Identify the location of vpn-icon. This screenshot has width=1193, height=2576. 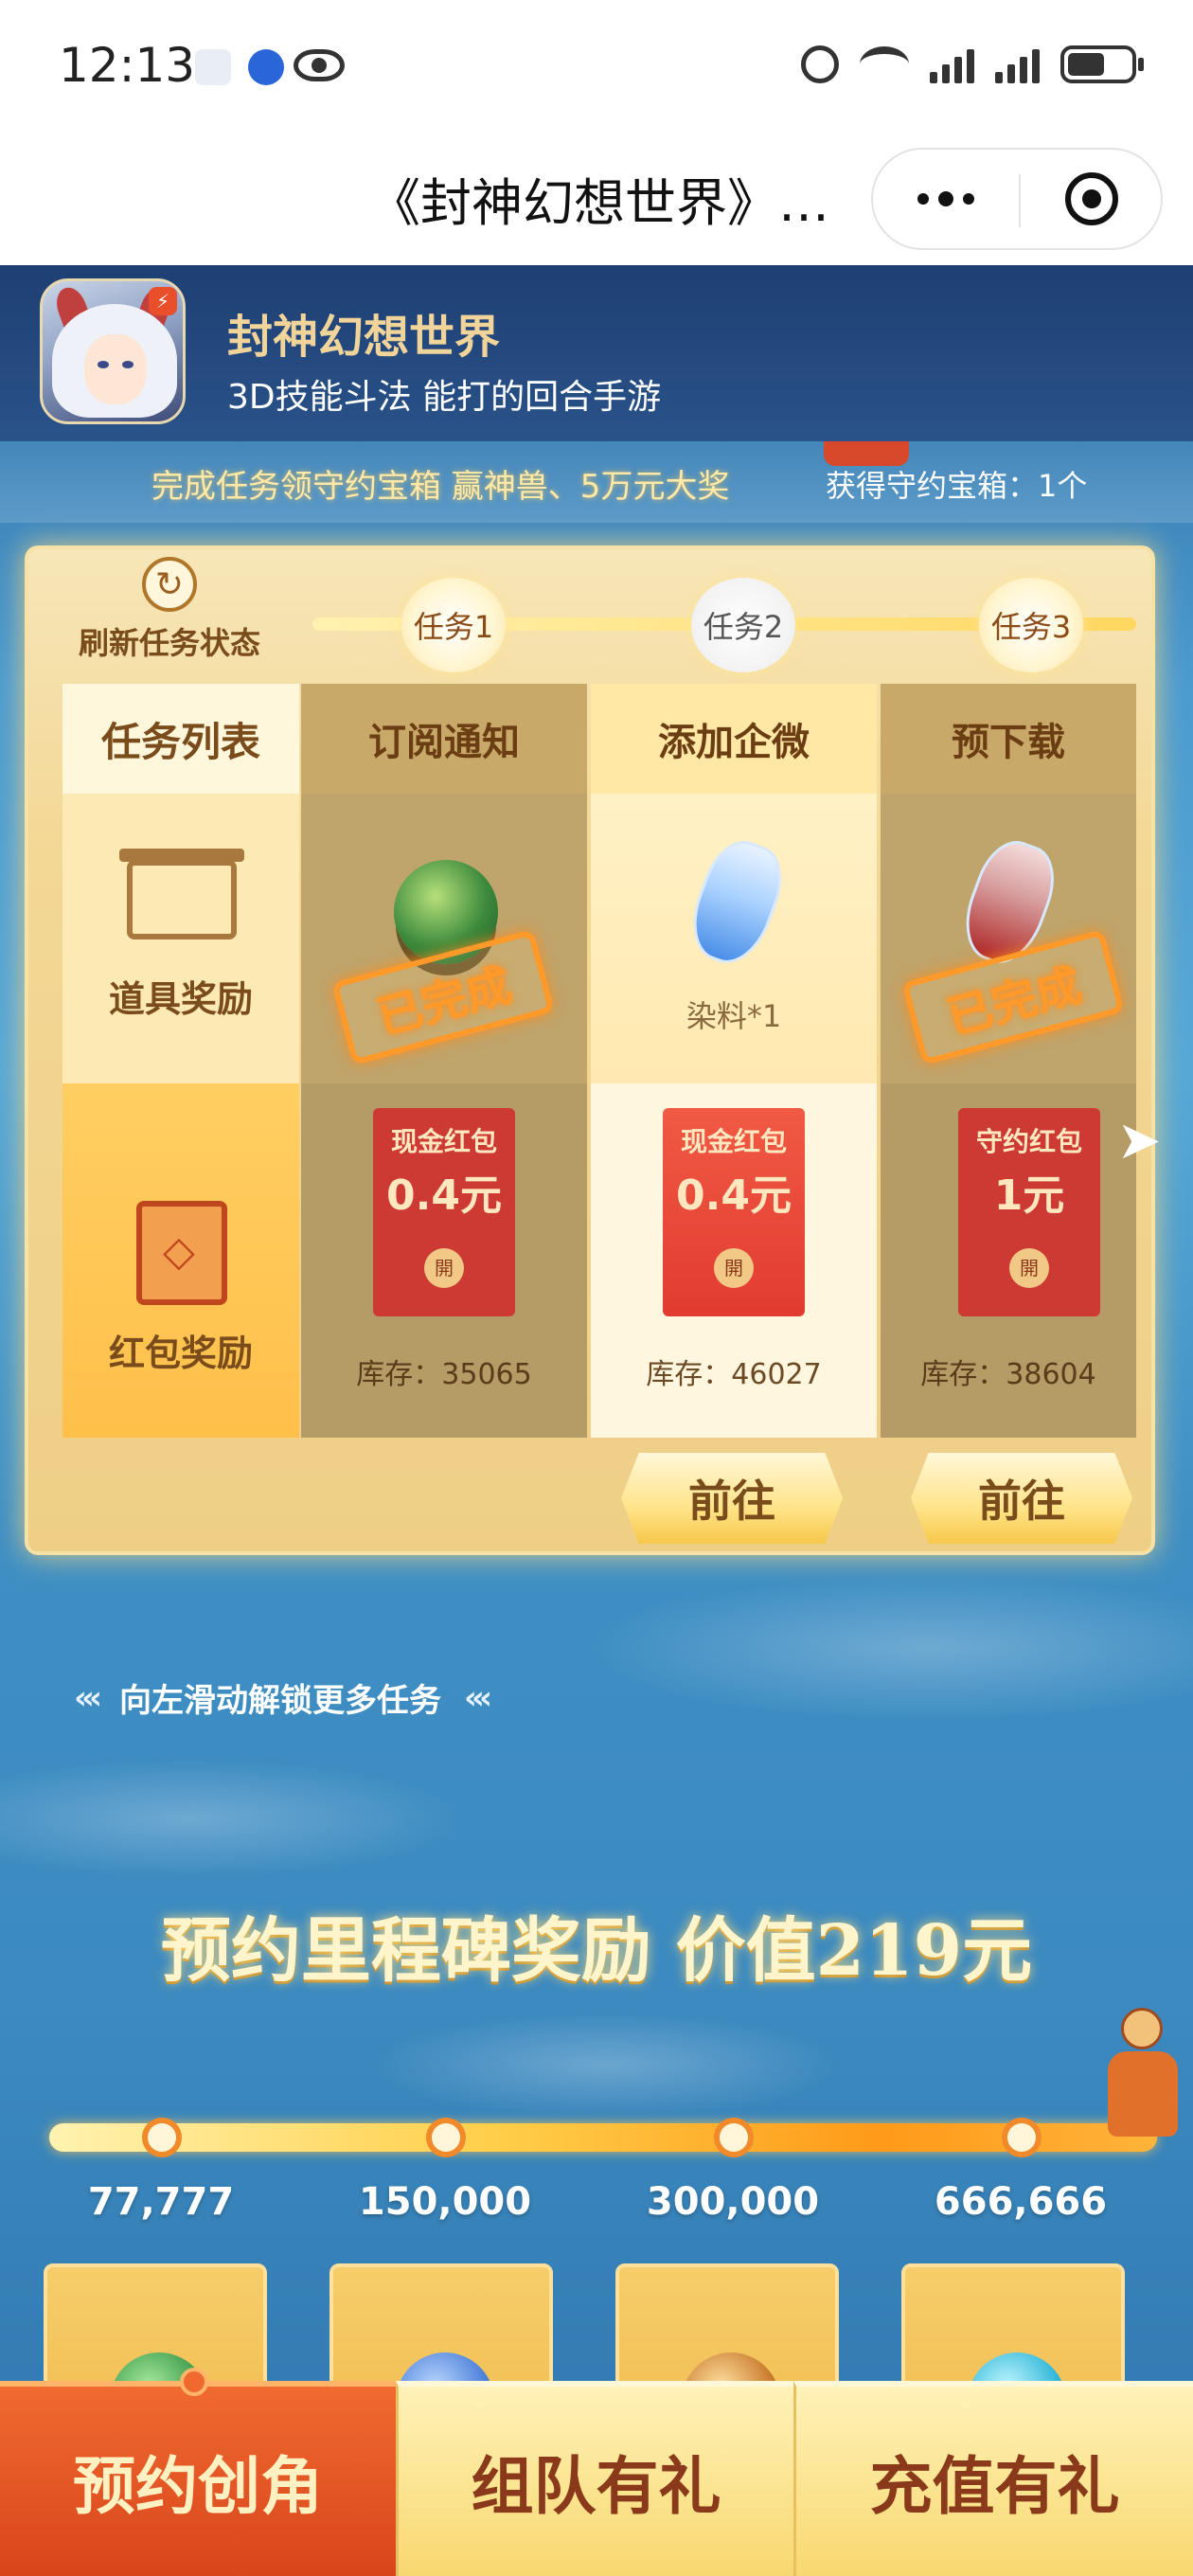
(266, 67).